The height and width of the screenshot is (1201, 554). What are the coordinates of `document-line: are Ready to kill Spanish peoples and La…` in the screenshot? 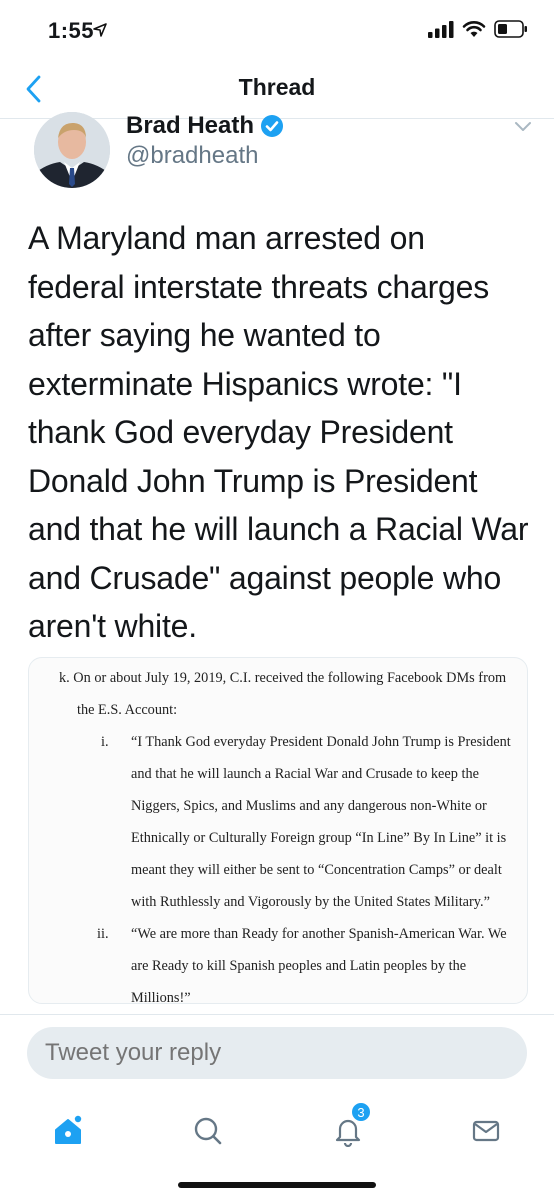 It's located at (299, 966).